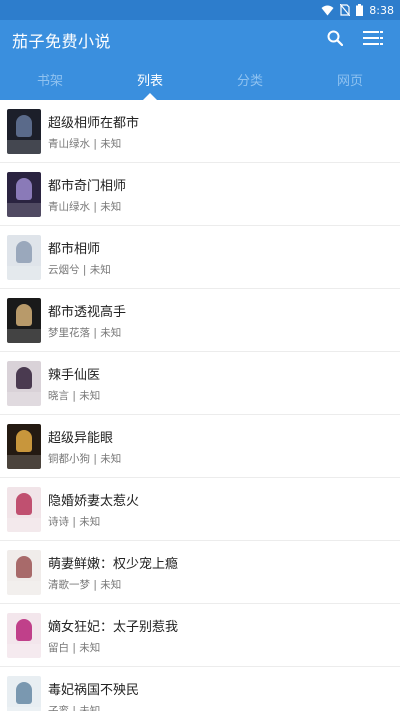  I want to click on menu-button, so click(373, 40).